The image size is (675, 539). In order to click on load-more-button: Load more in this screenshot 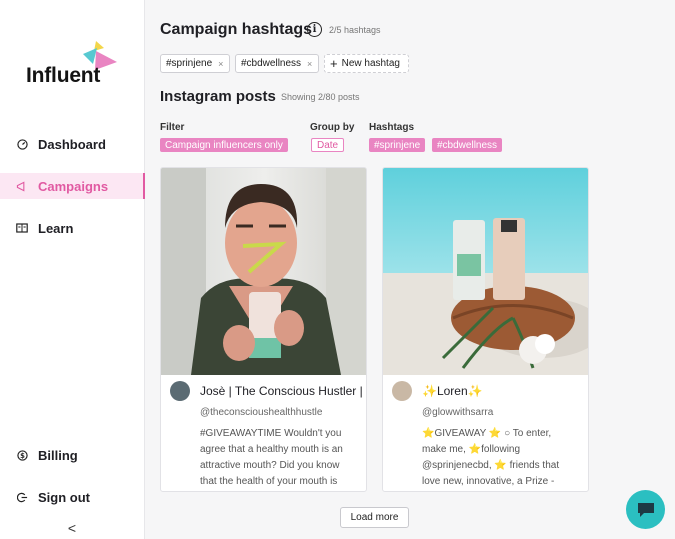, I will do `click(374, 517)`.